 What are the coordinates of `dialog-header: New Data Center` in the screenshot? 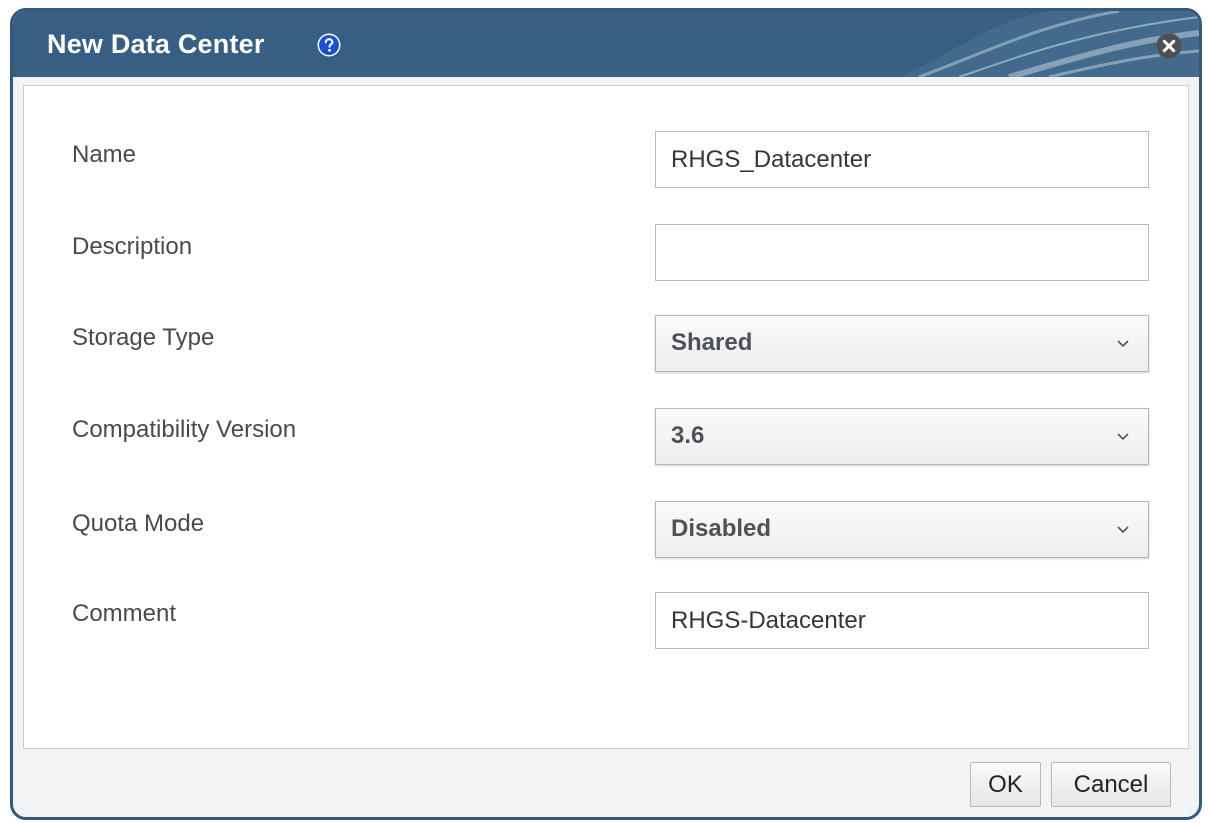 It's located at (606, 44).